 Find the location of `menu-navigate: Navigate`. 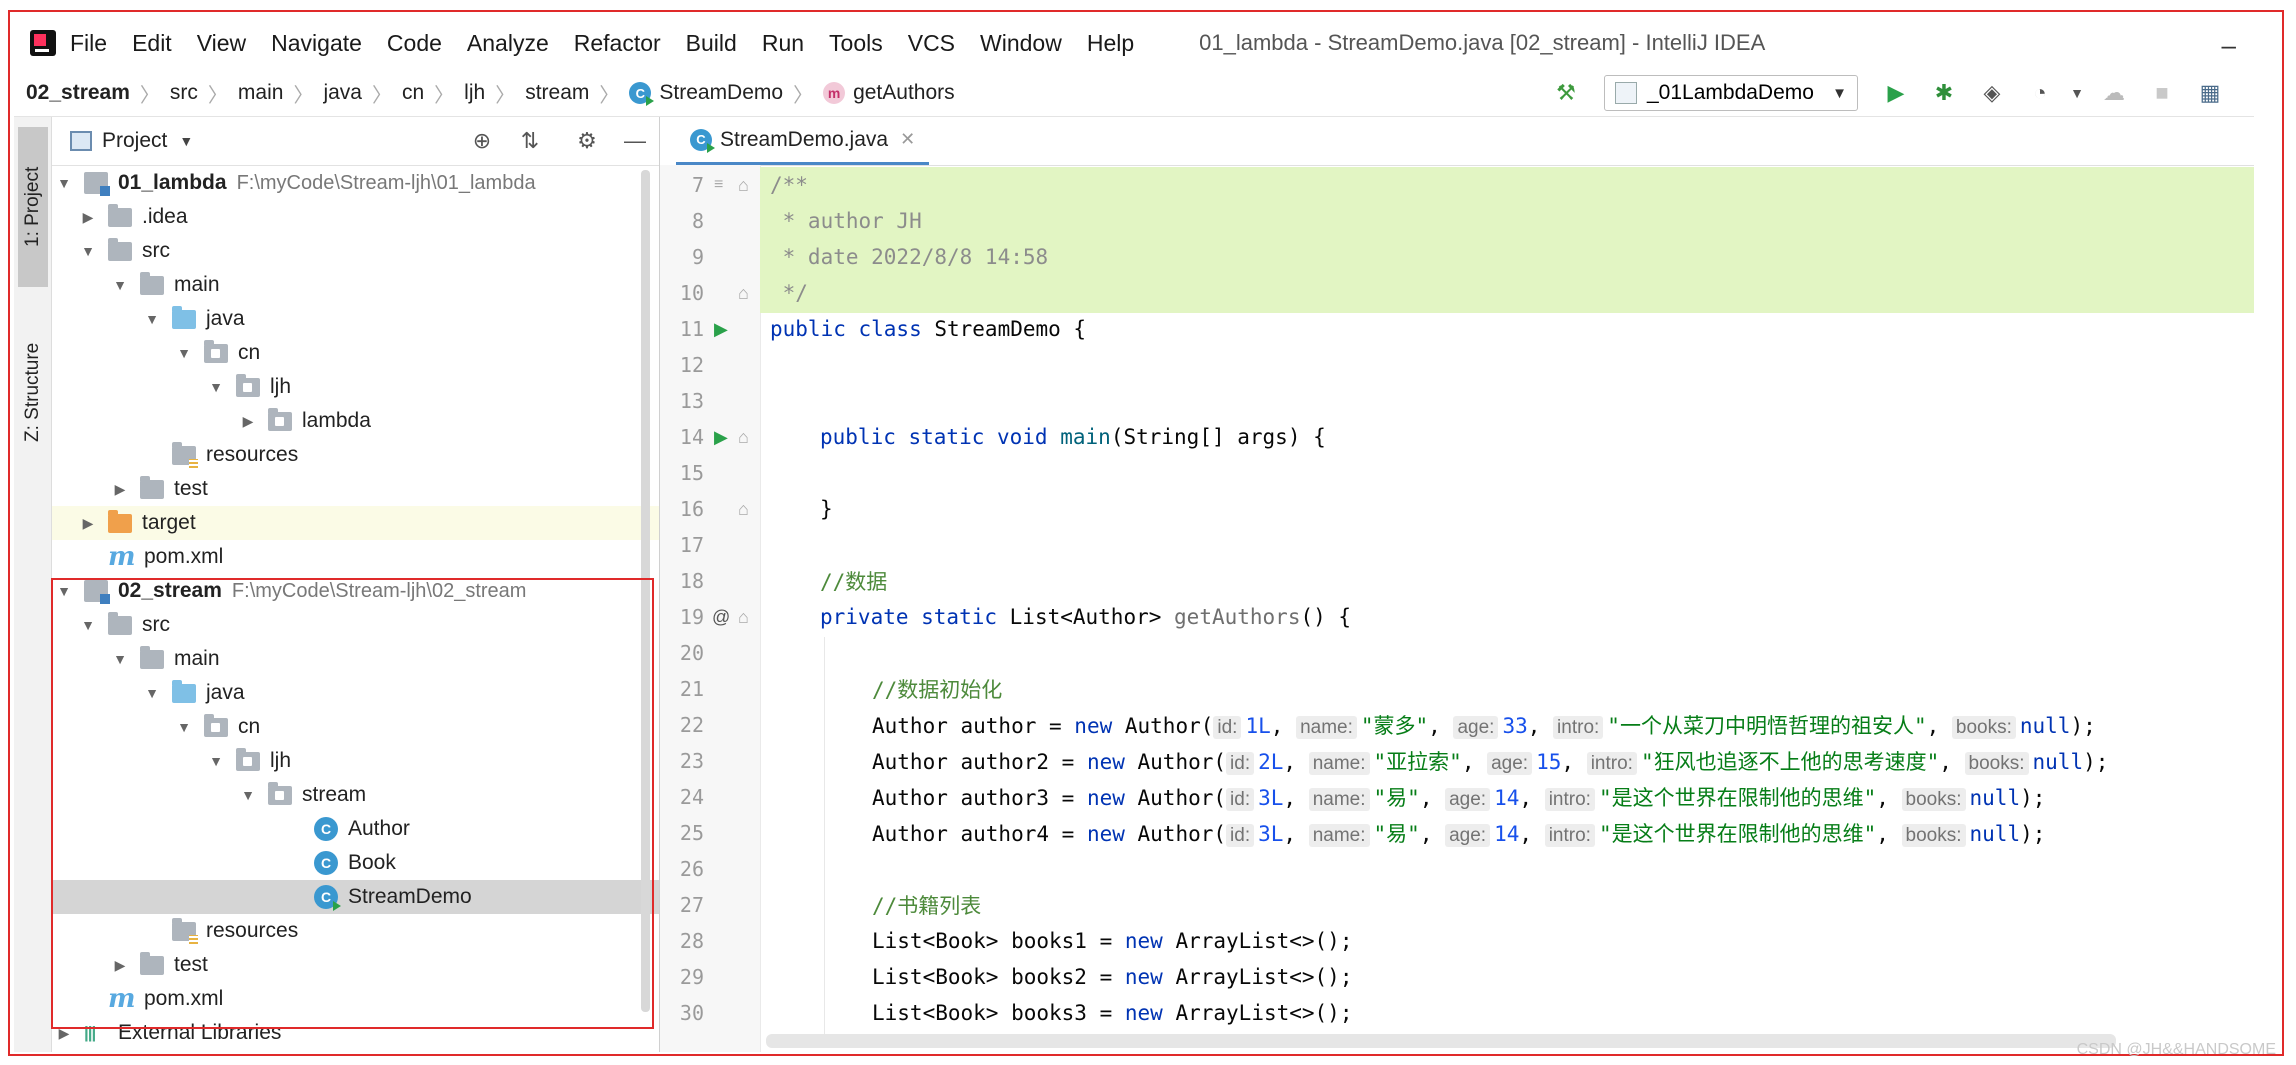

menu-navigate: Navigate is located at coordinates (316, 43).